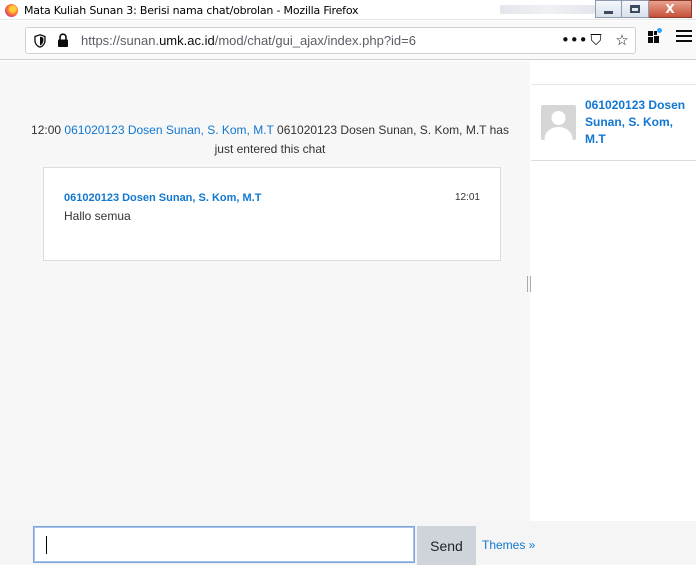  I want to click on hamburger-menu-icon, so click(684, 36).